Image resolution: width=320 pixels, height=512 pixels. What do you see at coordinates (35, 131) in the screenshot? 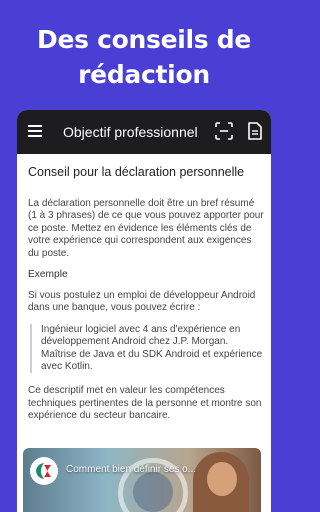
I see `menu-icon` at bounding box center [35, 131].